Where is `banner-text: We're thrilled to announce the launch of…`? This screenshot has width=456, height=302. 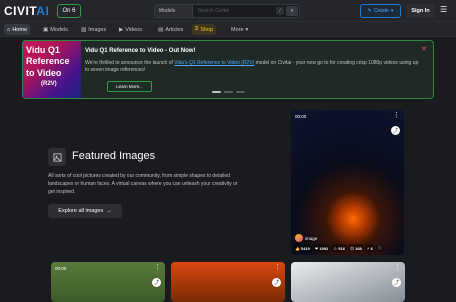
banner-text: We're thrilled to announce the launch of… is located at coordinates (252, 66).